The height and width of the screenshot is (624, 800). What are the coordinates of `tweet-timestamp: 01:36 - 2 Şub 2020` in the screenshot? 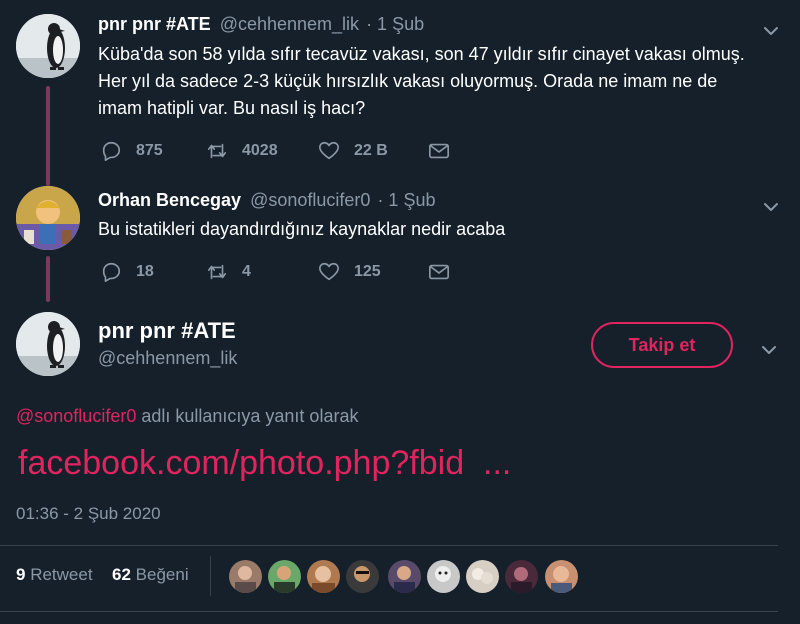 It's located at (88, 514).